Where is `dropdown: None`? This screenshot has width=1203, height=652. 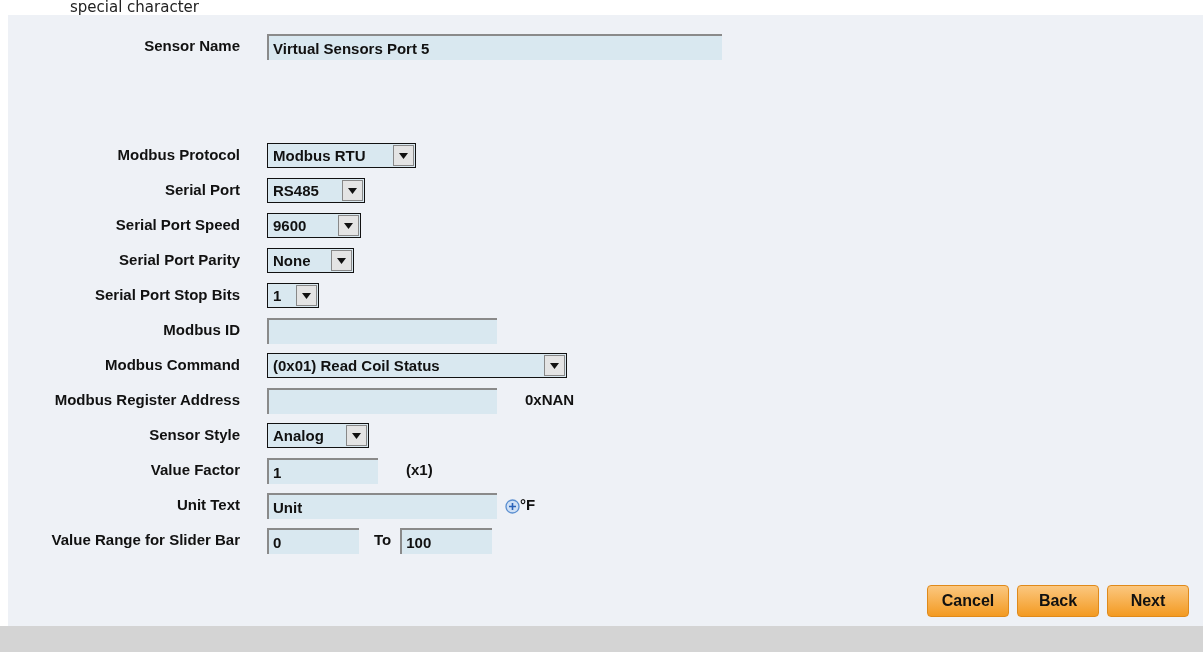
dropdown: None is located at coordinates (310, 260).